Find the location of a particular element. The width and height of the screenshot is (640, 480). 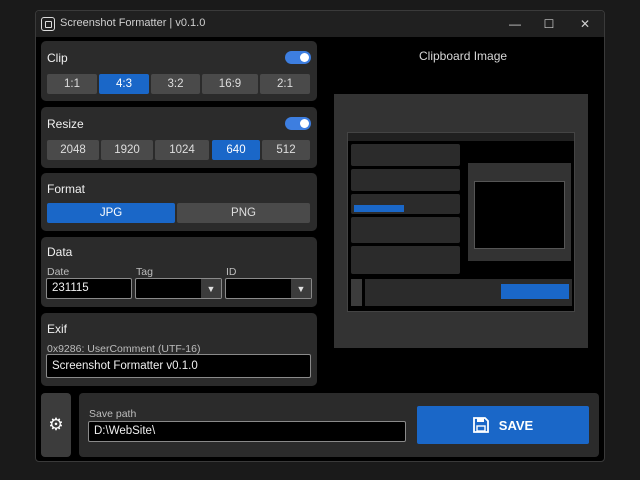

gear-icon: ⚙ is located at coordinates (56, 424).